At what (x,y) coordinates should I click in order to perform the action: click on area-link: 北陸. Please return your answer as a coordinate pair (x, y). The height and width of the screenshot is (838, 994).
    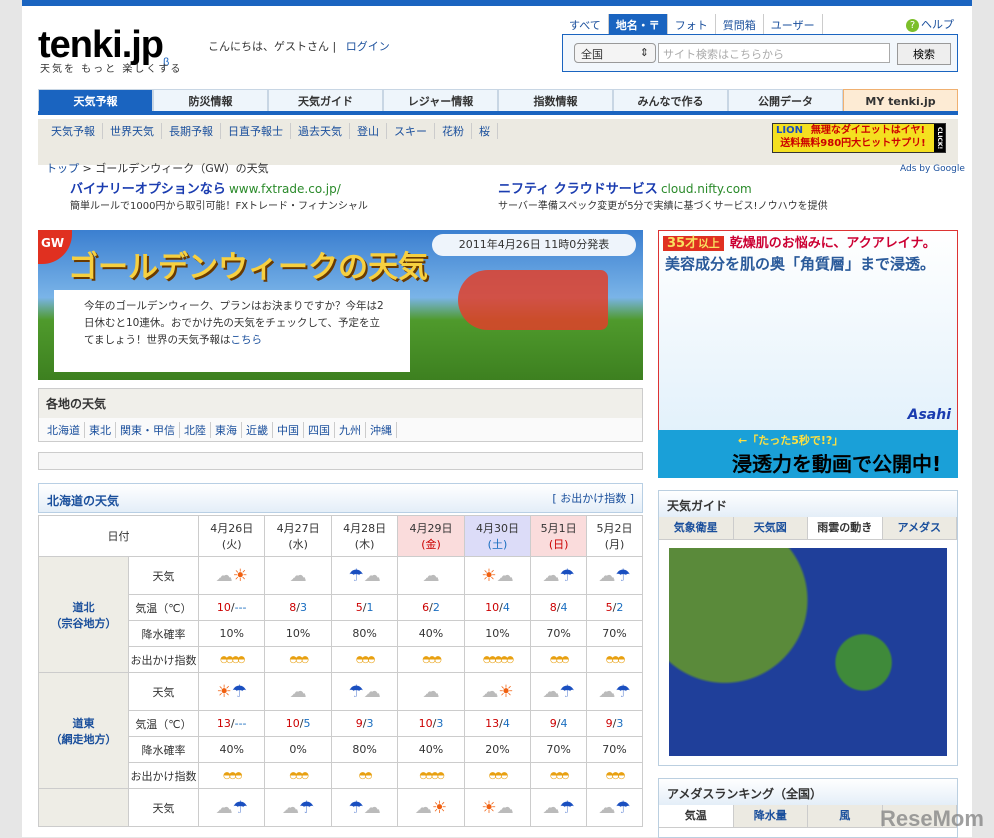
    Looking at the image, I should click on (195, 430).